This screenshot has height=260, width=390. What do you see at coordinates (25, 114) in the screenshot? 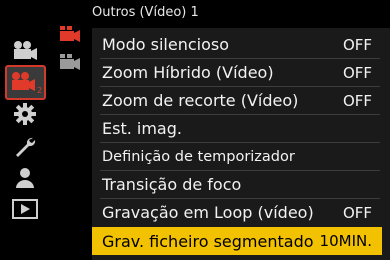
I see `gear-icon` at bounding box center [25, 114].